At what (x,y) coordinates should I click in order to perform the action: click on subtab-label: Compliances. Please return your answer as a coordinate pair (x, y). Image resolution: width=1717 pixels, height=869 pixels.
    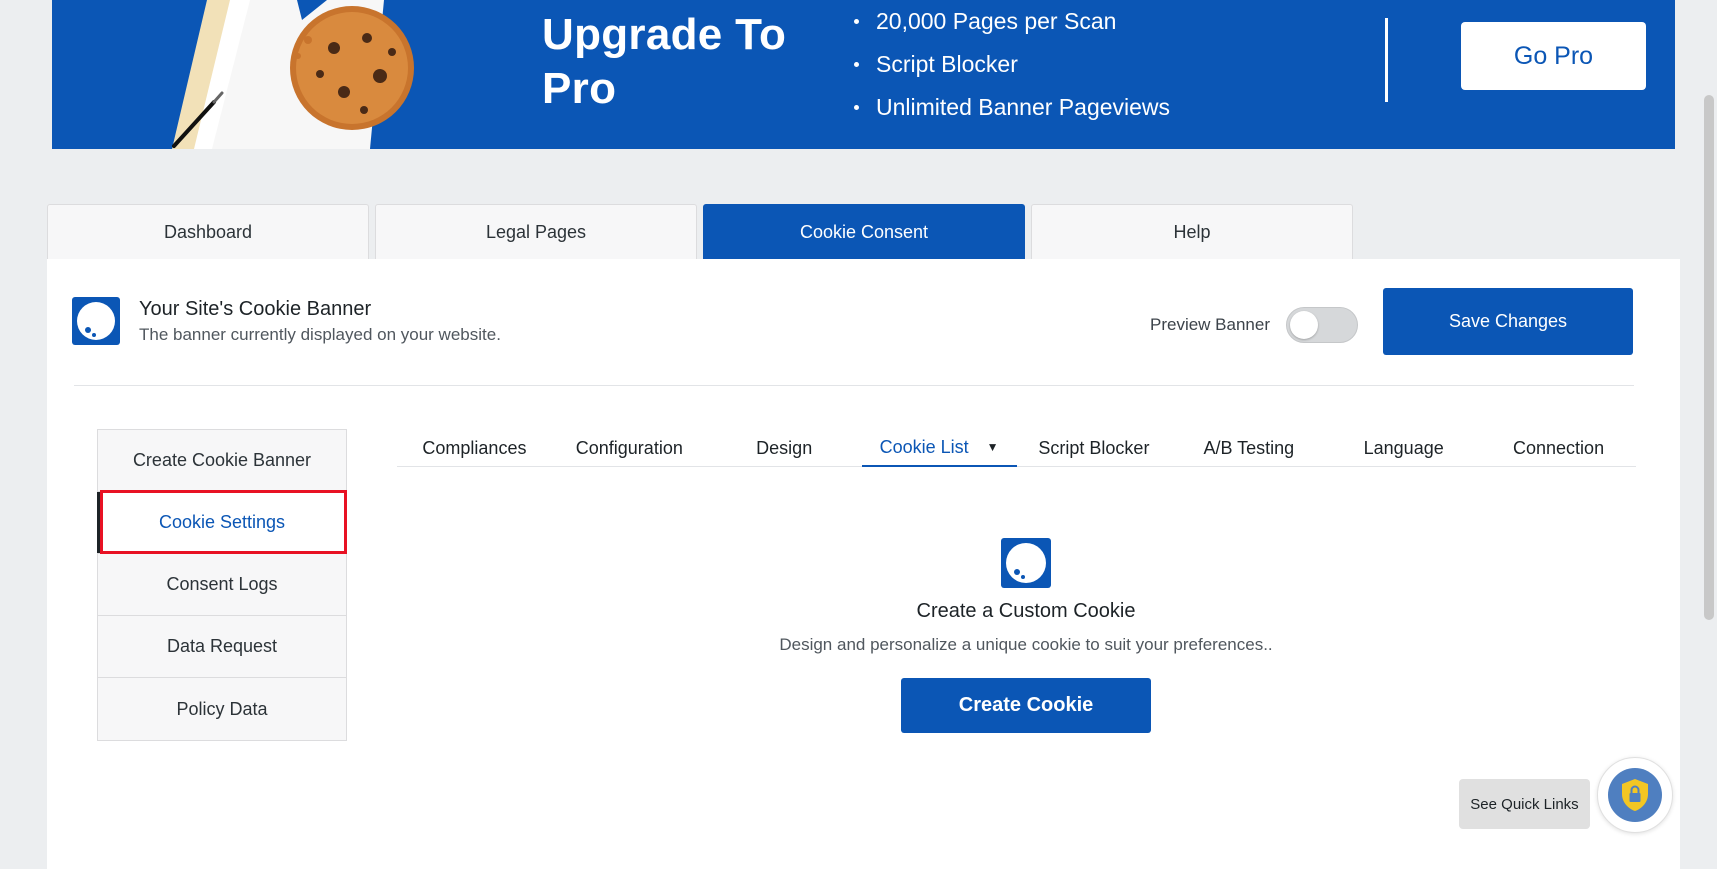
    Looking at the image, I should click on (474, 447).